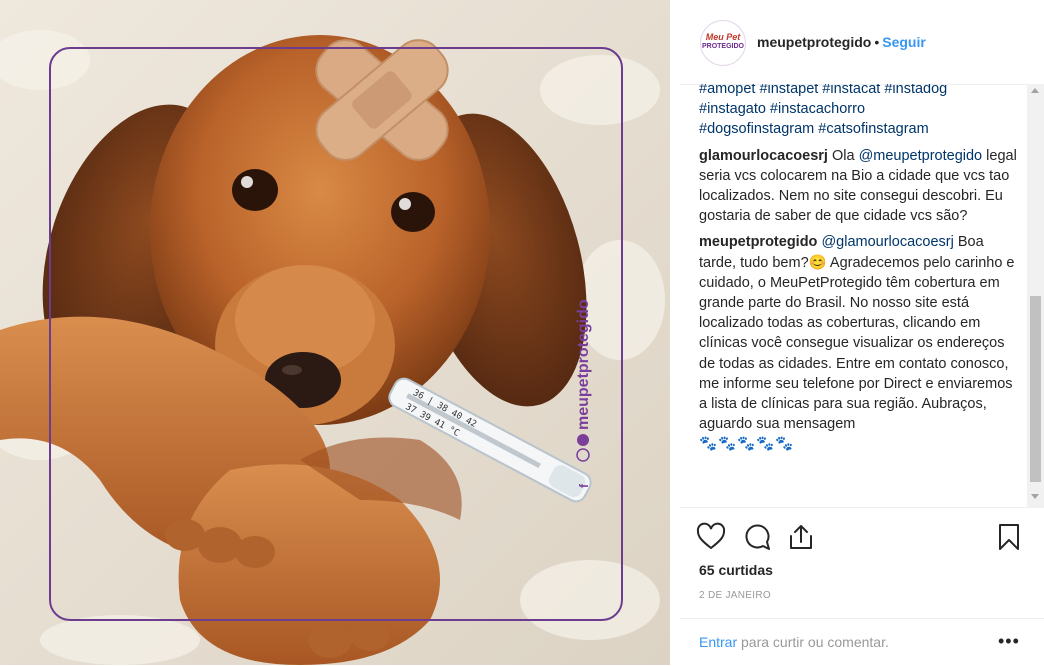 The image size is (1044, 666). I want to click on comment-bar: Entrar para curtir ou comentar. •••, so click(862, 642).